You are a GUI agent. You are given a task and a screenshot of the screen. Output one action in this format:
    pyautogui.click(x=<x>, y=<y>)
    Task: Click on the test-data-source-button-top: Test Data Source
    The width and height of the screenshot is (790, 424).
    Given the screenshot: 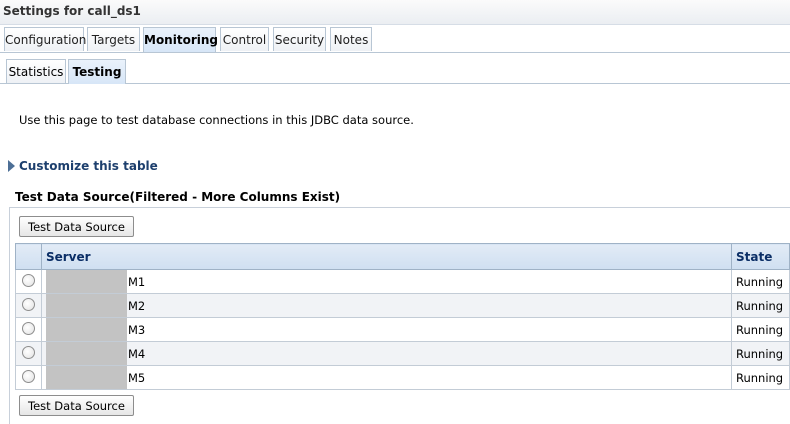 What is the action you would take?
    pyautogui.click(x=76, y=226)
    